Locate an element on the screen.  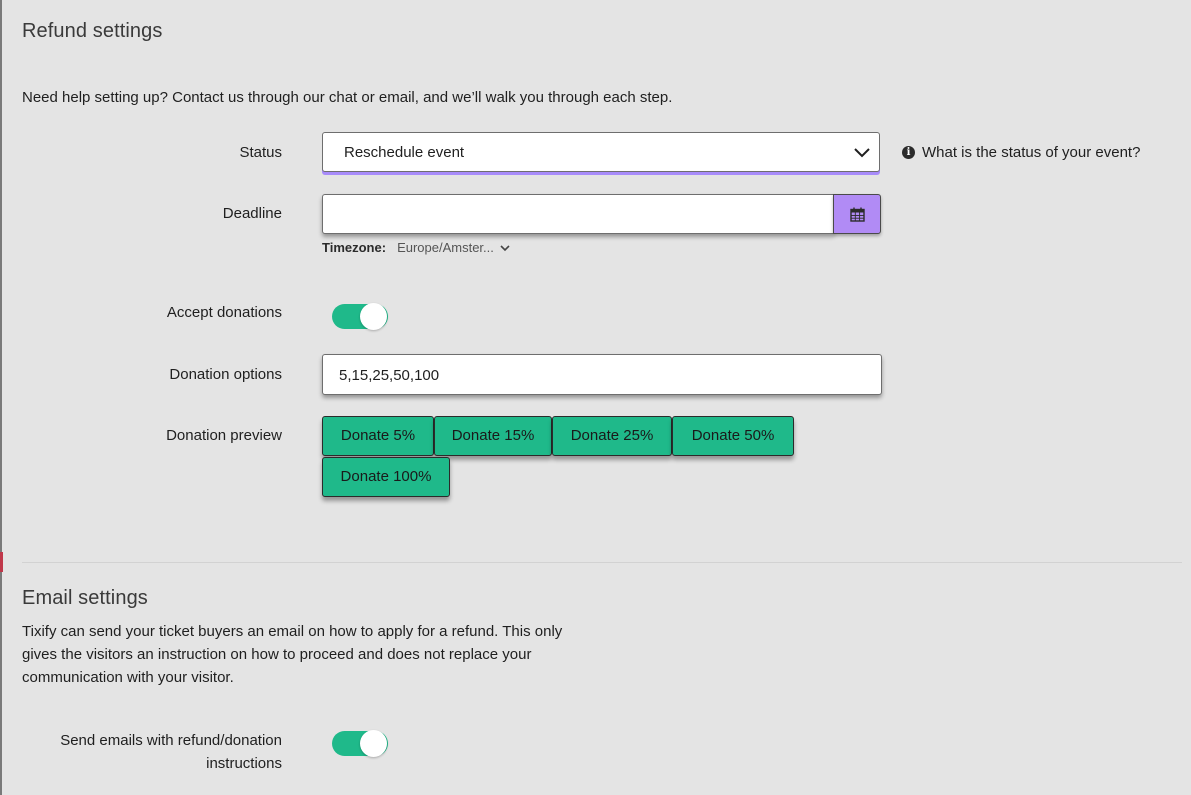
donate-50-button: Donate 50% is located at coordinates (733, 436).